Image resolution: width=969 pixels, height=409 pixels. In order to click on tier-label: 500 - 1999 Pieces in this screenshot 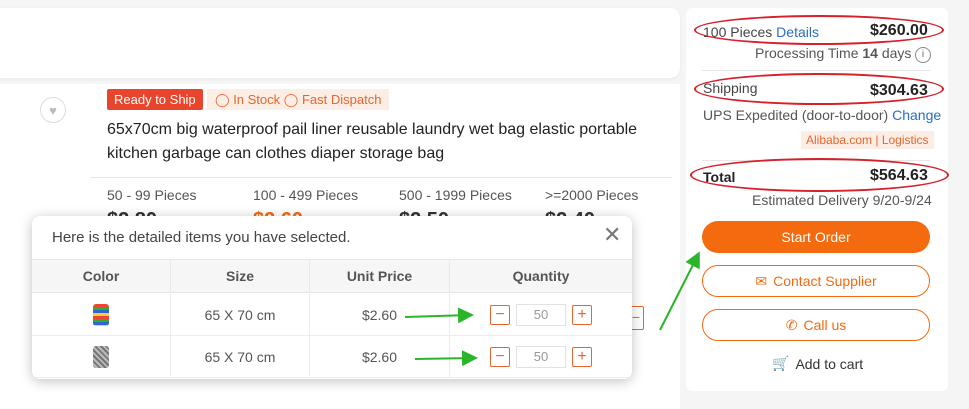, I will do `click(455, 195)`.